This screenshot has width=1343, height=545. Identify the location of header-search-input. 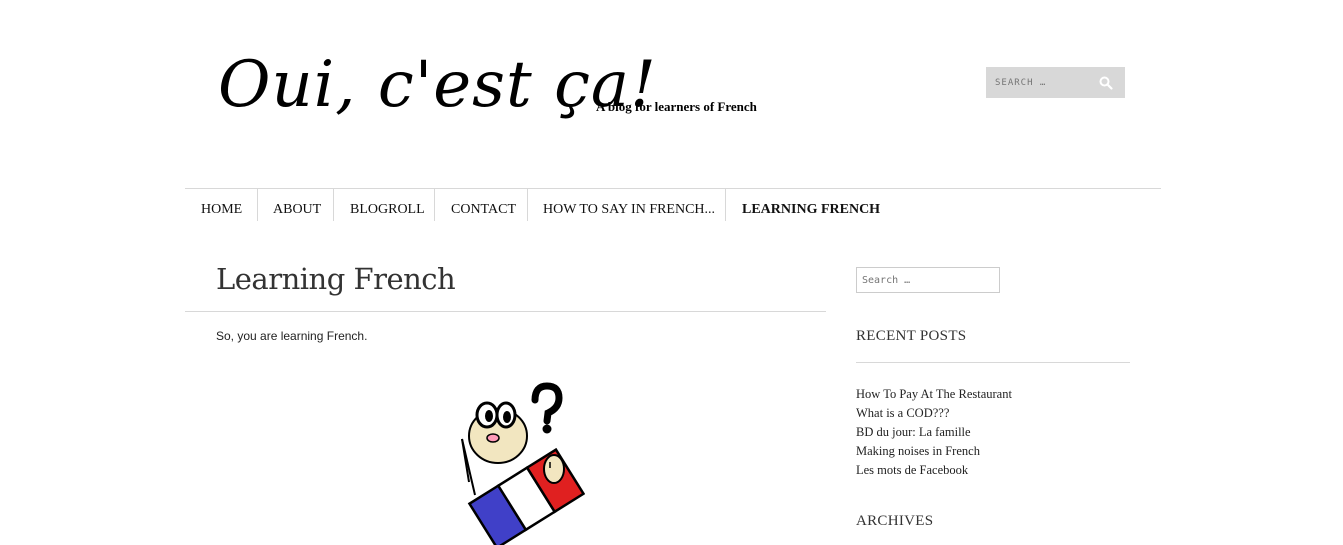
(1040, 82).